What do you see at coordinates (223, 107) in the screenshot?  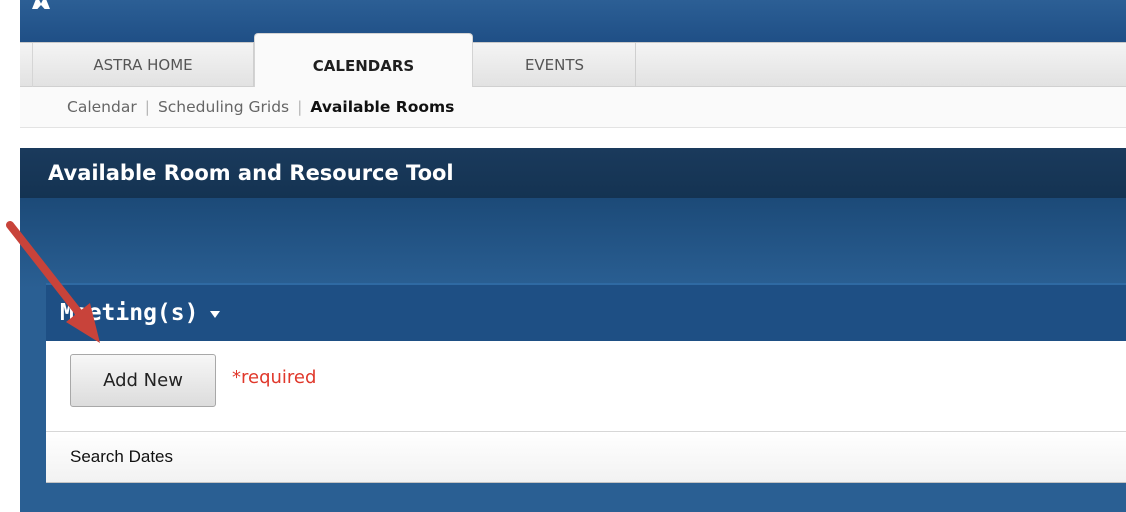 I see `subnav-item-scheduling-grids: Scheduling Grids` at bounding box center [223, 107].